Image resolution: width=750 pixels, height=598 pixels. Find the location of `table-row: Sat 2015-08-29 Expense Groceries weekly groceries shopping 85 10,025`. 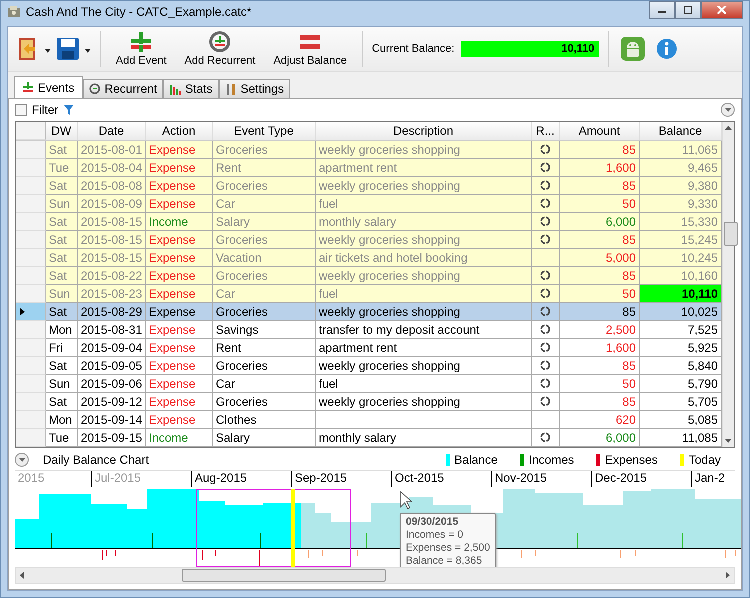

table-row: Sat 2015-08-29 Expense Groceries weekly groceries shopping 85 10,025 is located at coordinates (369, 312).